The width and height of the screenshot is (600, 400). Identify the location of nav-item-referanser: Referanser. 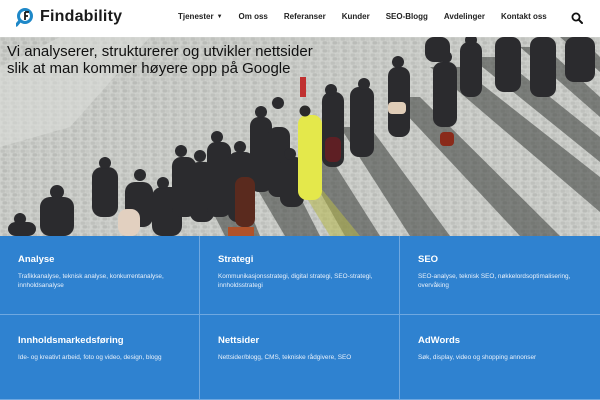
(305, 16).